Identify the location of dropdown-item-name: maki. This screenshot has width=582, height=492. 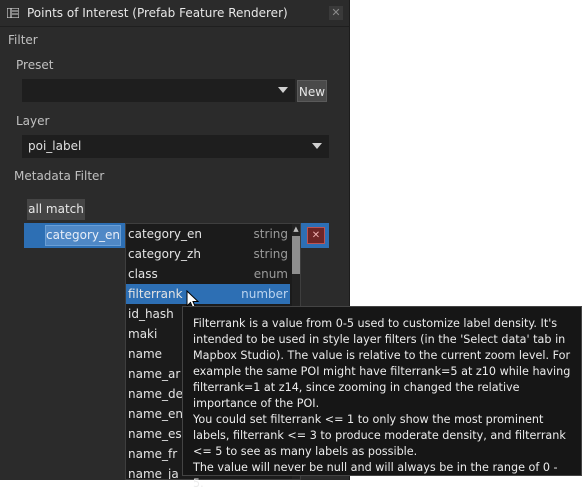
(143, 334).